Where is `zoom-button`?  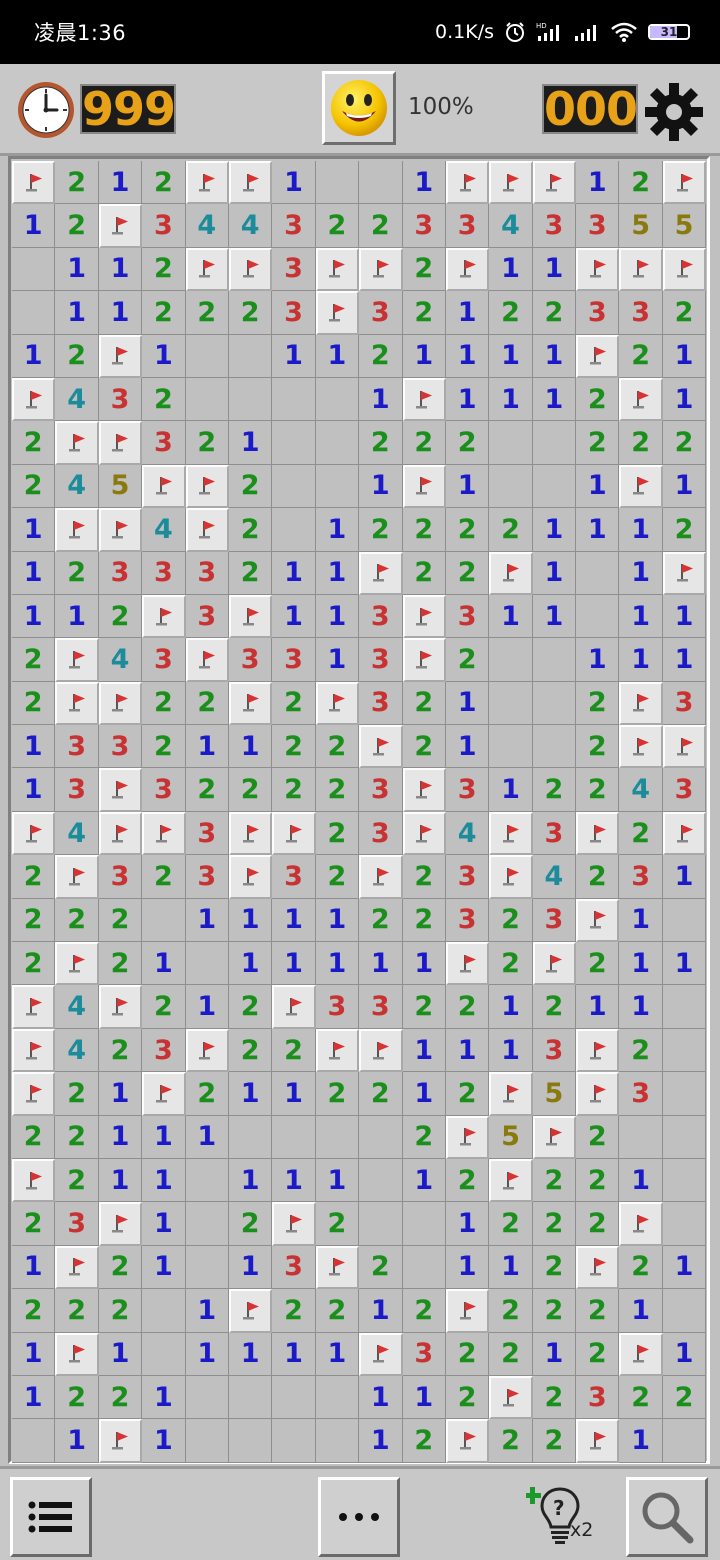 zoom-button is located at coordinates (667, 1517).